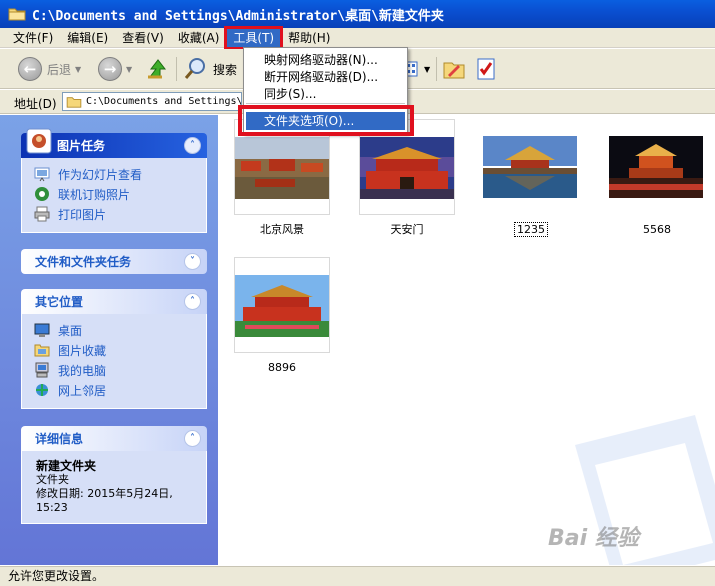 The width and height of the screenshot is (715, 586). What do you see at coordinates (657, 229) in the screenshot?
I see `file-name: 5568` at bounding box center [657, 229].